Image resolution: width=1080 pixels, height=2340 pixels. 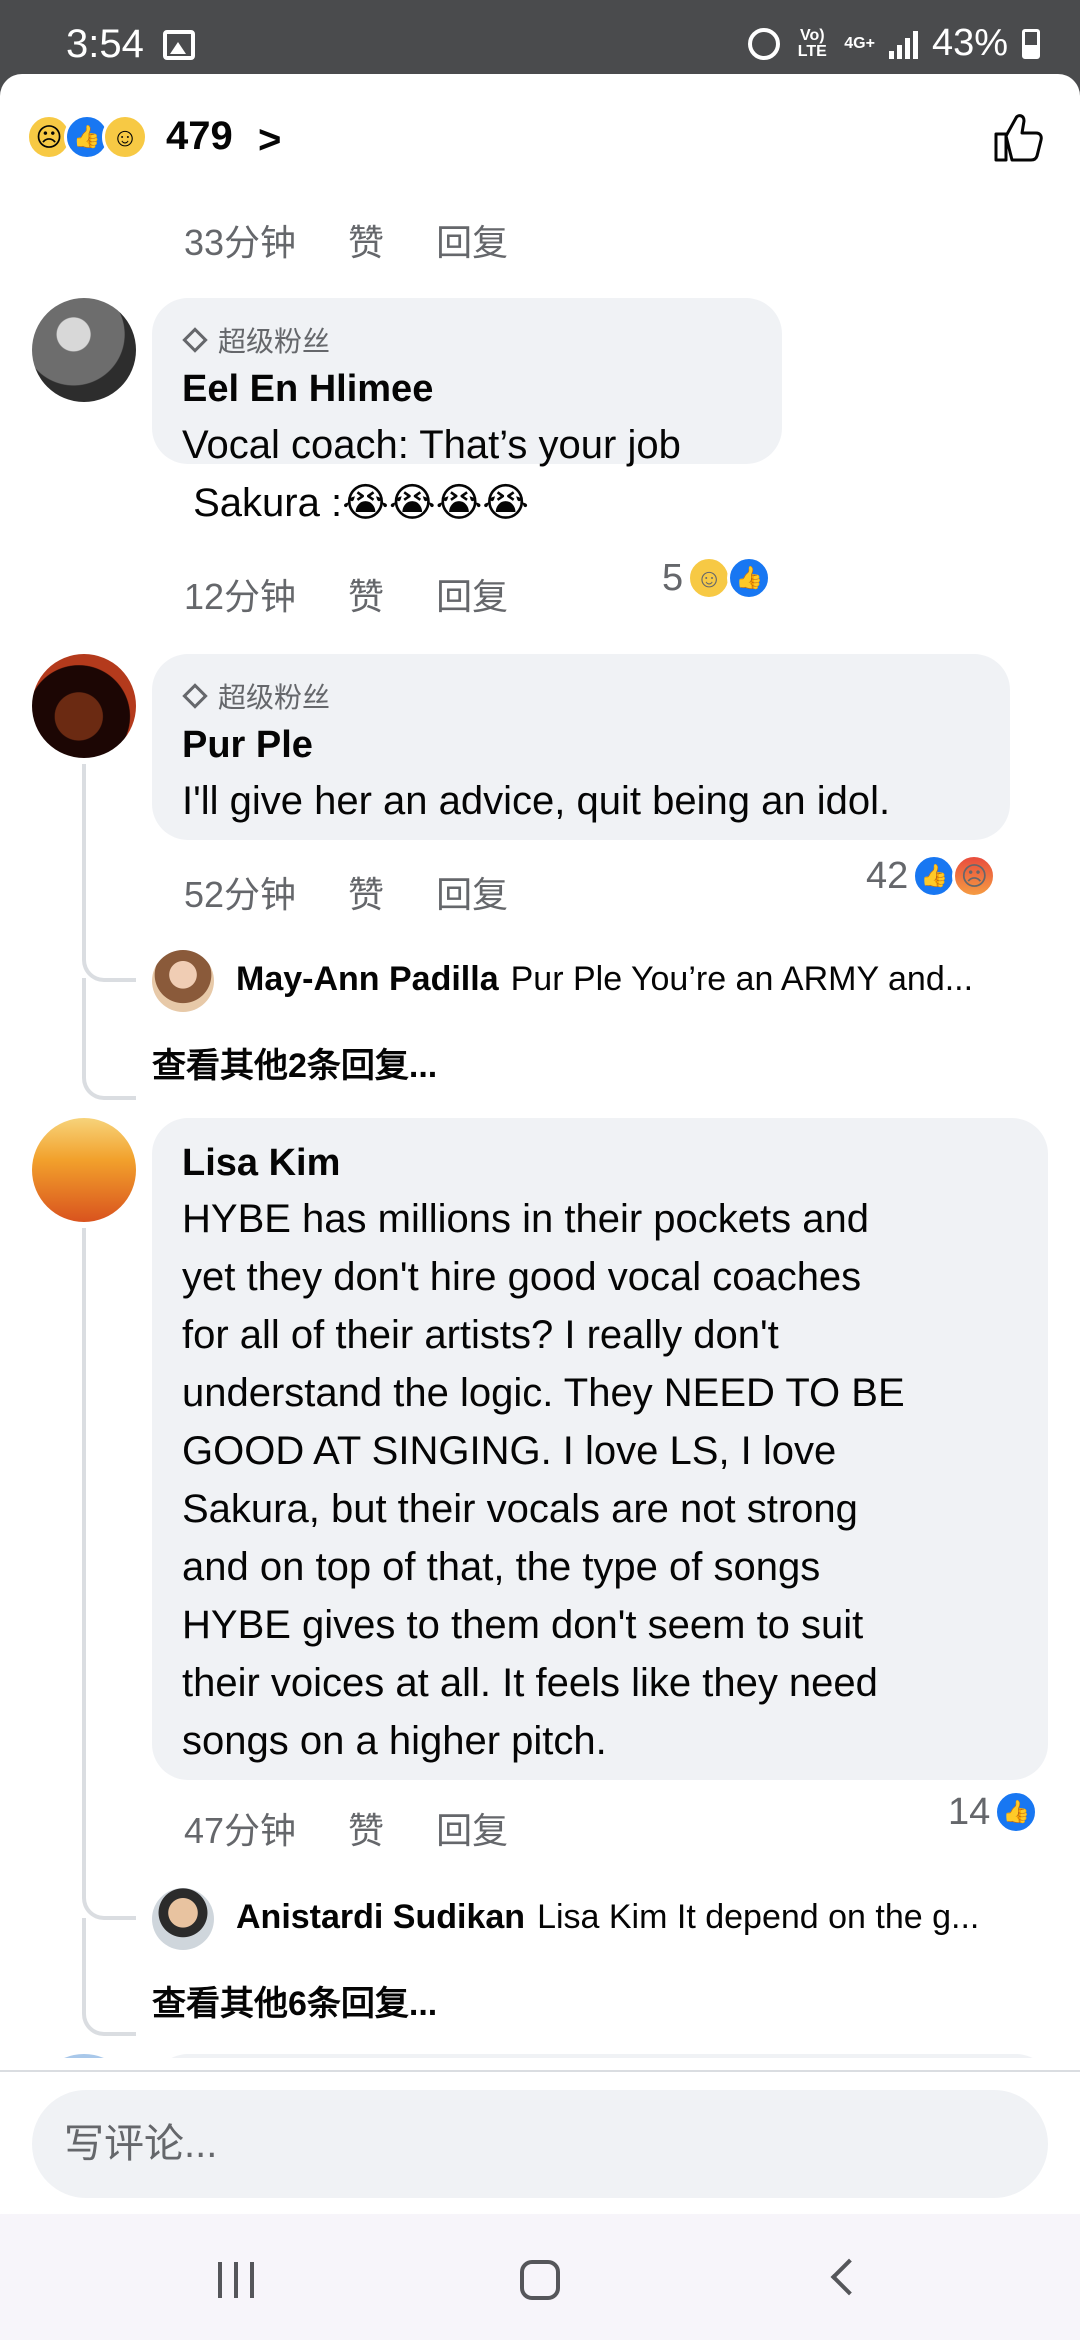 I want to click on comment-time: 12分钟, so click(x=240, y=596).